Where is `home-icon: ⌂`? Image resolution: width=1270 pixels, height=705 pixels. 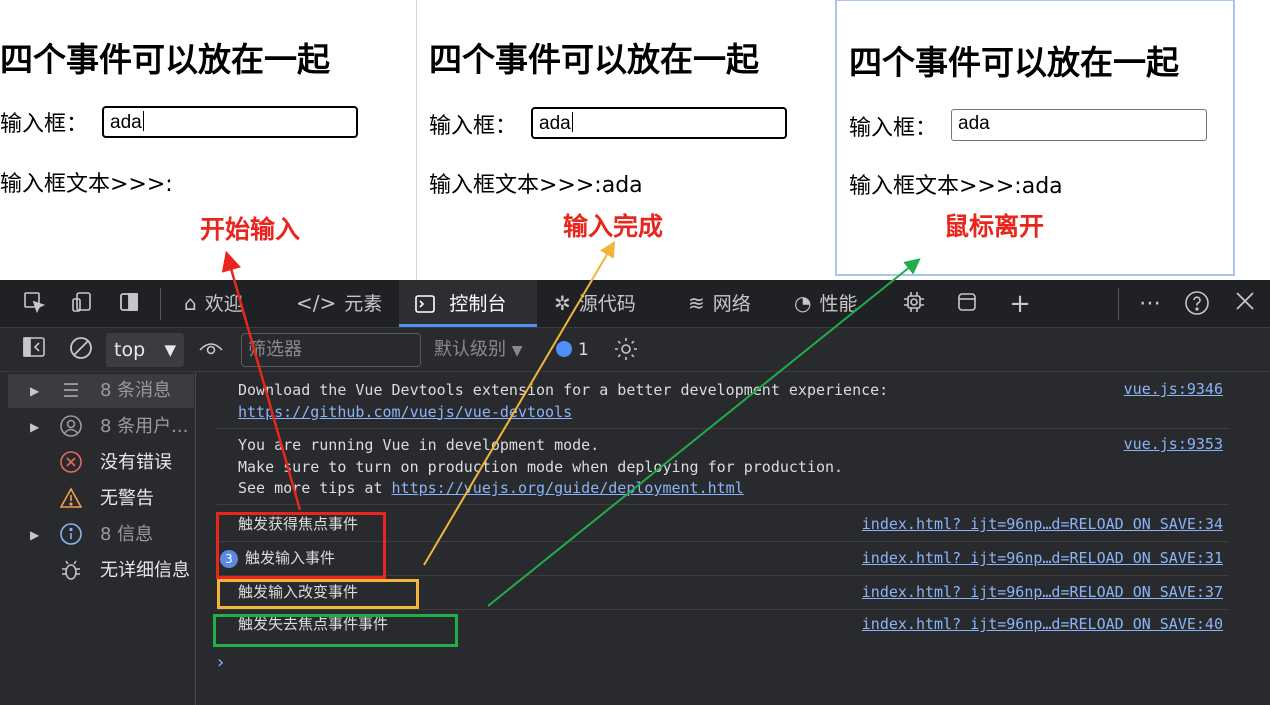
home-icon: ⌂ is located at coordinates (190, 303).